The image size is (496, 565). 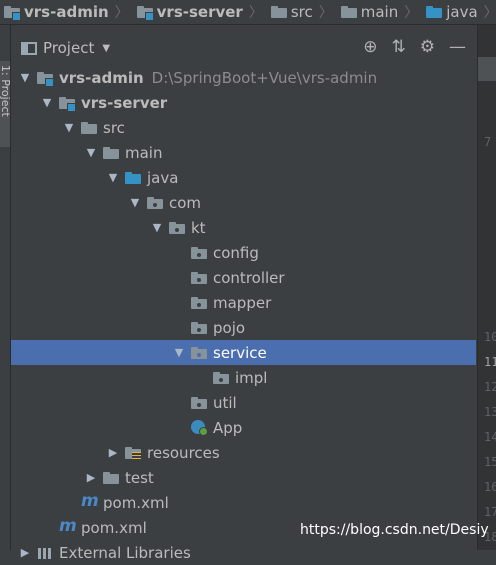 I want to click on left-tool-strip: 1: Project, so click(x=6, y=287).